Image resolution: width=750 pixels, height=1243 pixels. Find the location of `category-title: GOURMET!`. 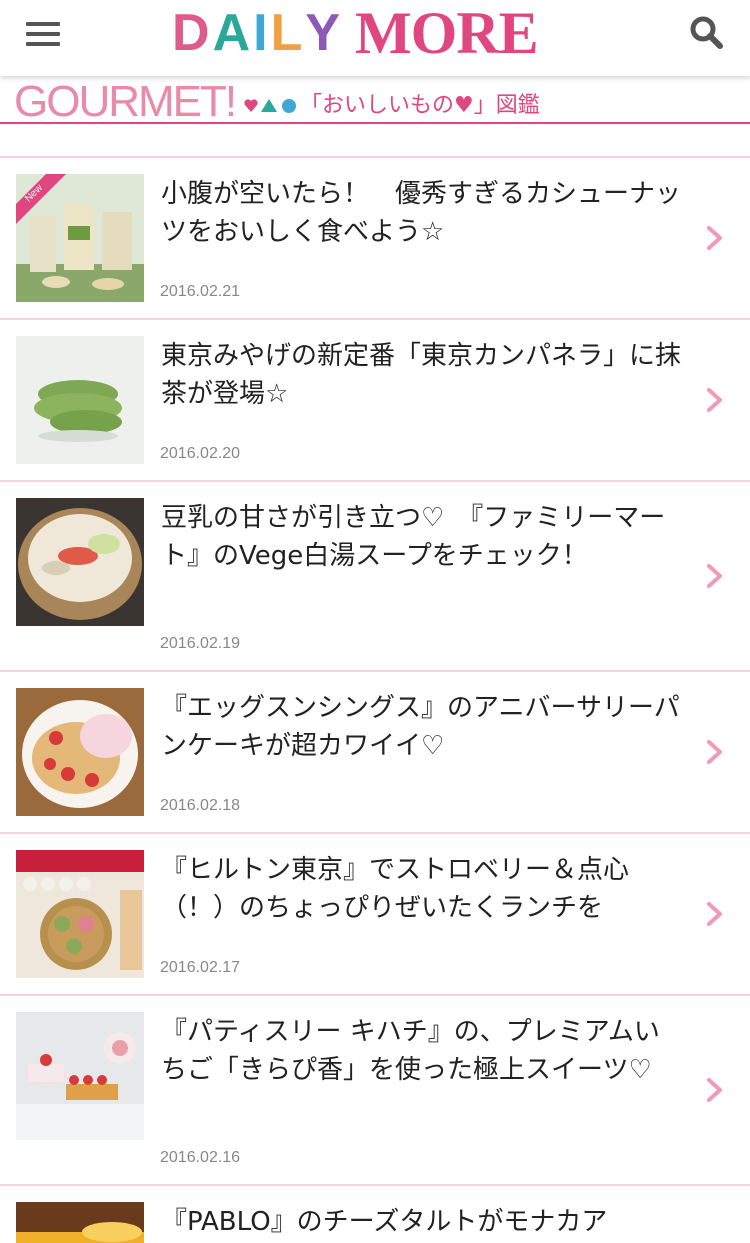

category-title: GOURMET! is located at coordinates (125, 101).